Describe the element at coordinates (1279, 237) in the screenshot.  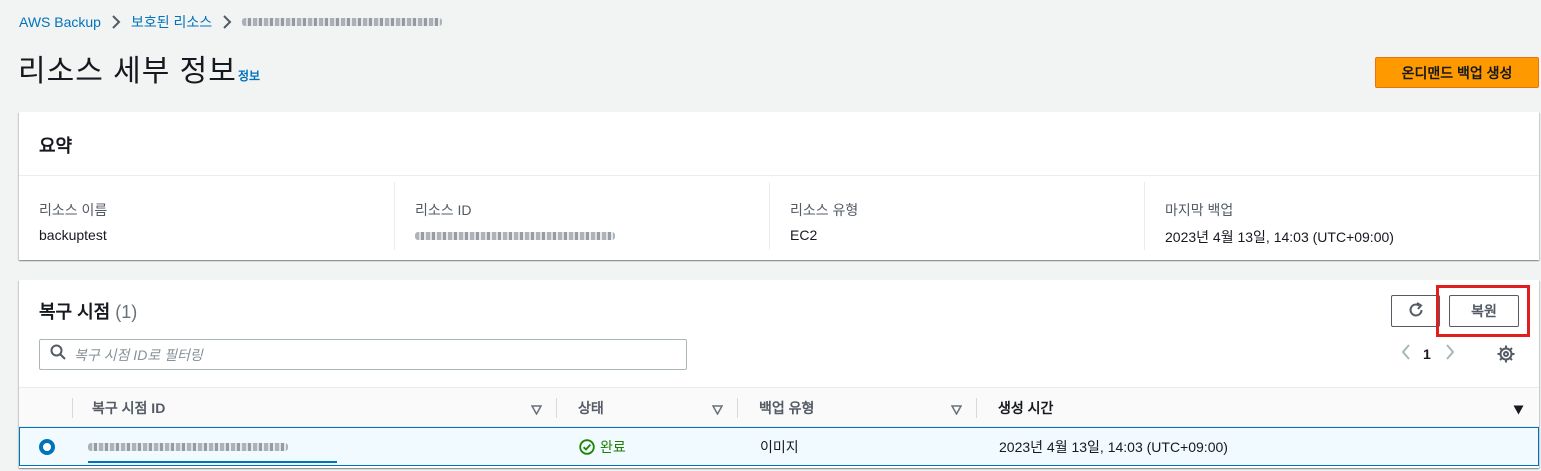
I see `last-backup-value: 2023년 4월 13일, 14:03 (UTC+09:00)` at that location.